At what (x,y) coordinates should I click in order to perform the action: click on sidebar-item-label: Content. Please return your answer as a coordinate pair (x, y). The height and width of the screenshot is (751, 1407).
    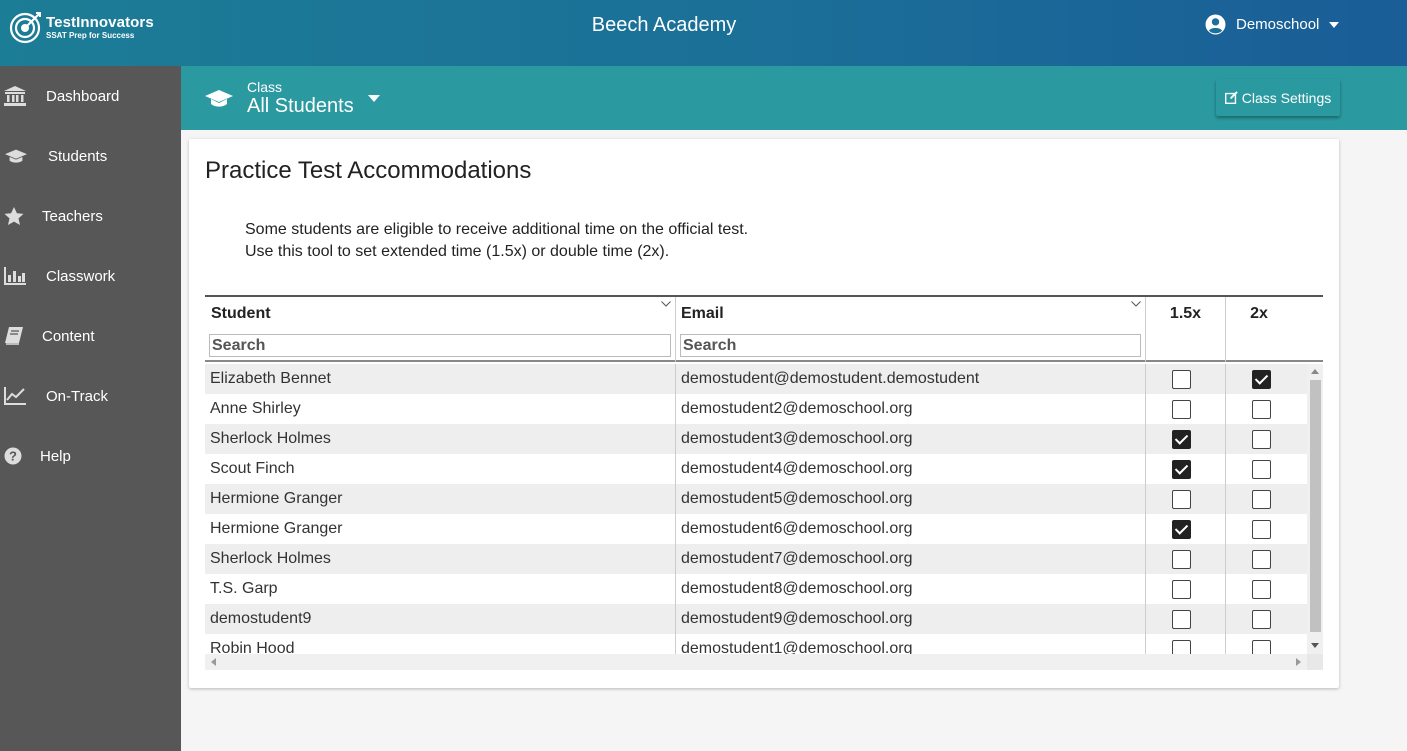
    Looking at the image, I should click on (68, 336).